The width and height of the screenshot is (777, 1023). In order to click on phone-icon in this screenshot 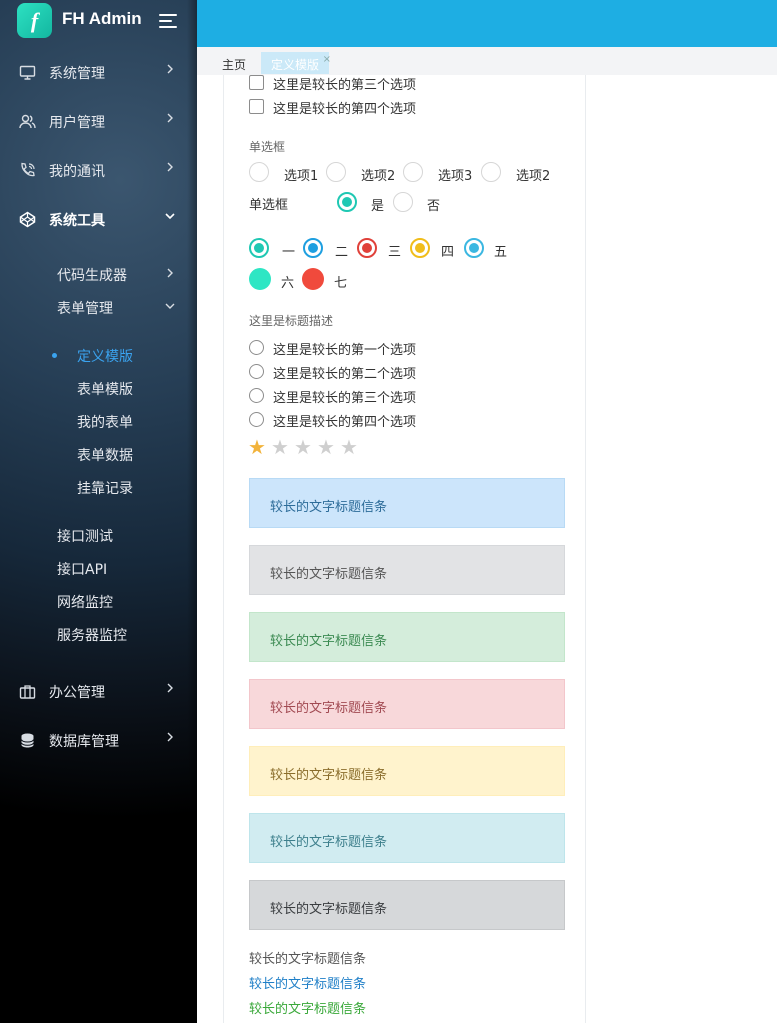, I will do `click(28, 169)`.